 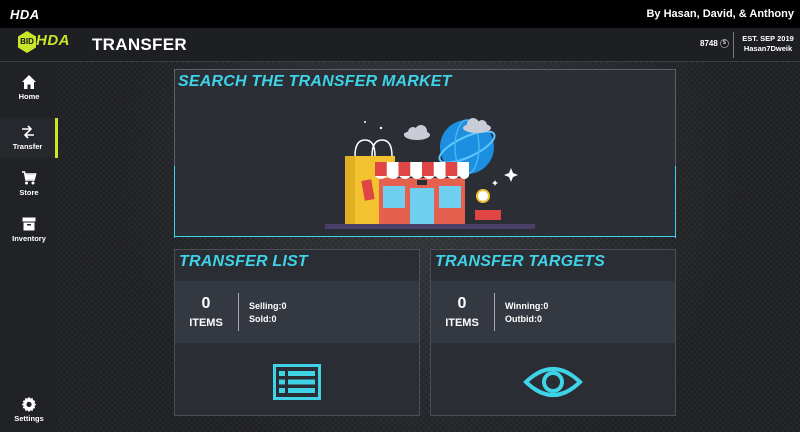 What do you see at coordinates (527, 306) in the screenshot?
I see `winning-count: Winning:0` at bounding box center [527, 306].